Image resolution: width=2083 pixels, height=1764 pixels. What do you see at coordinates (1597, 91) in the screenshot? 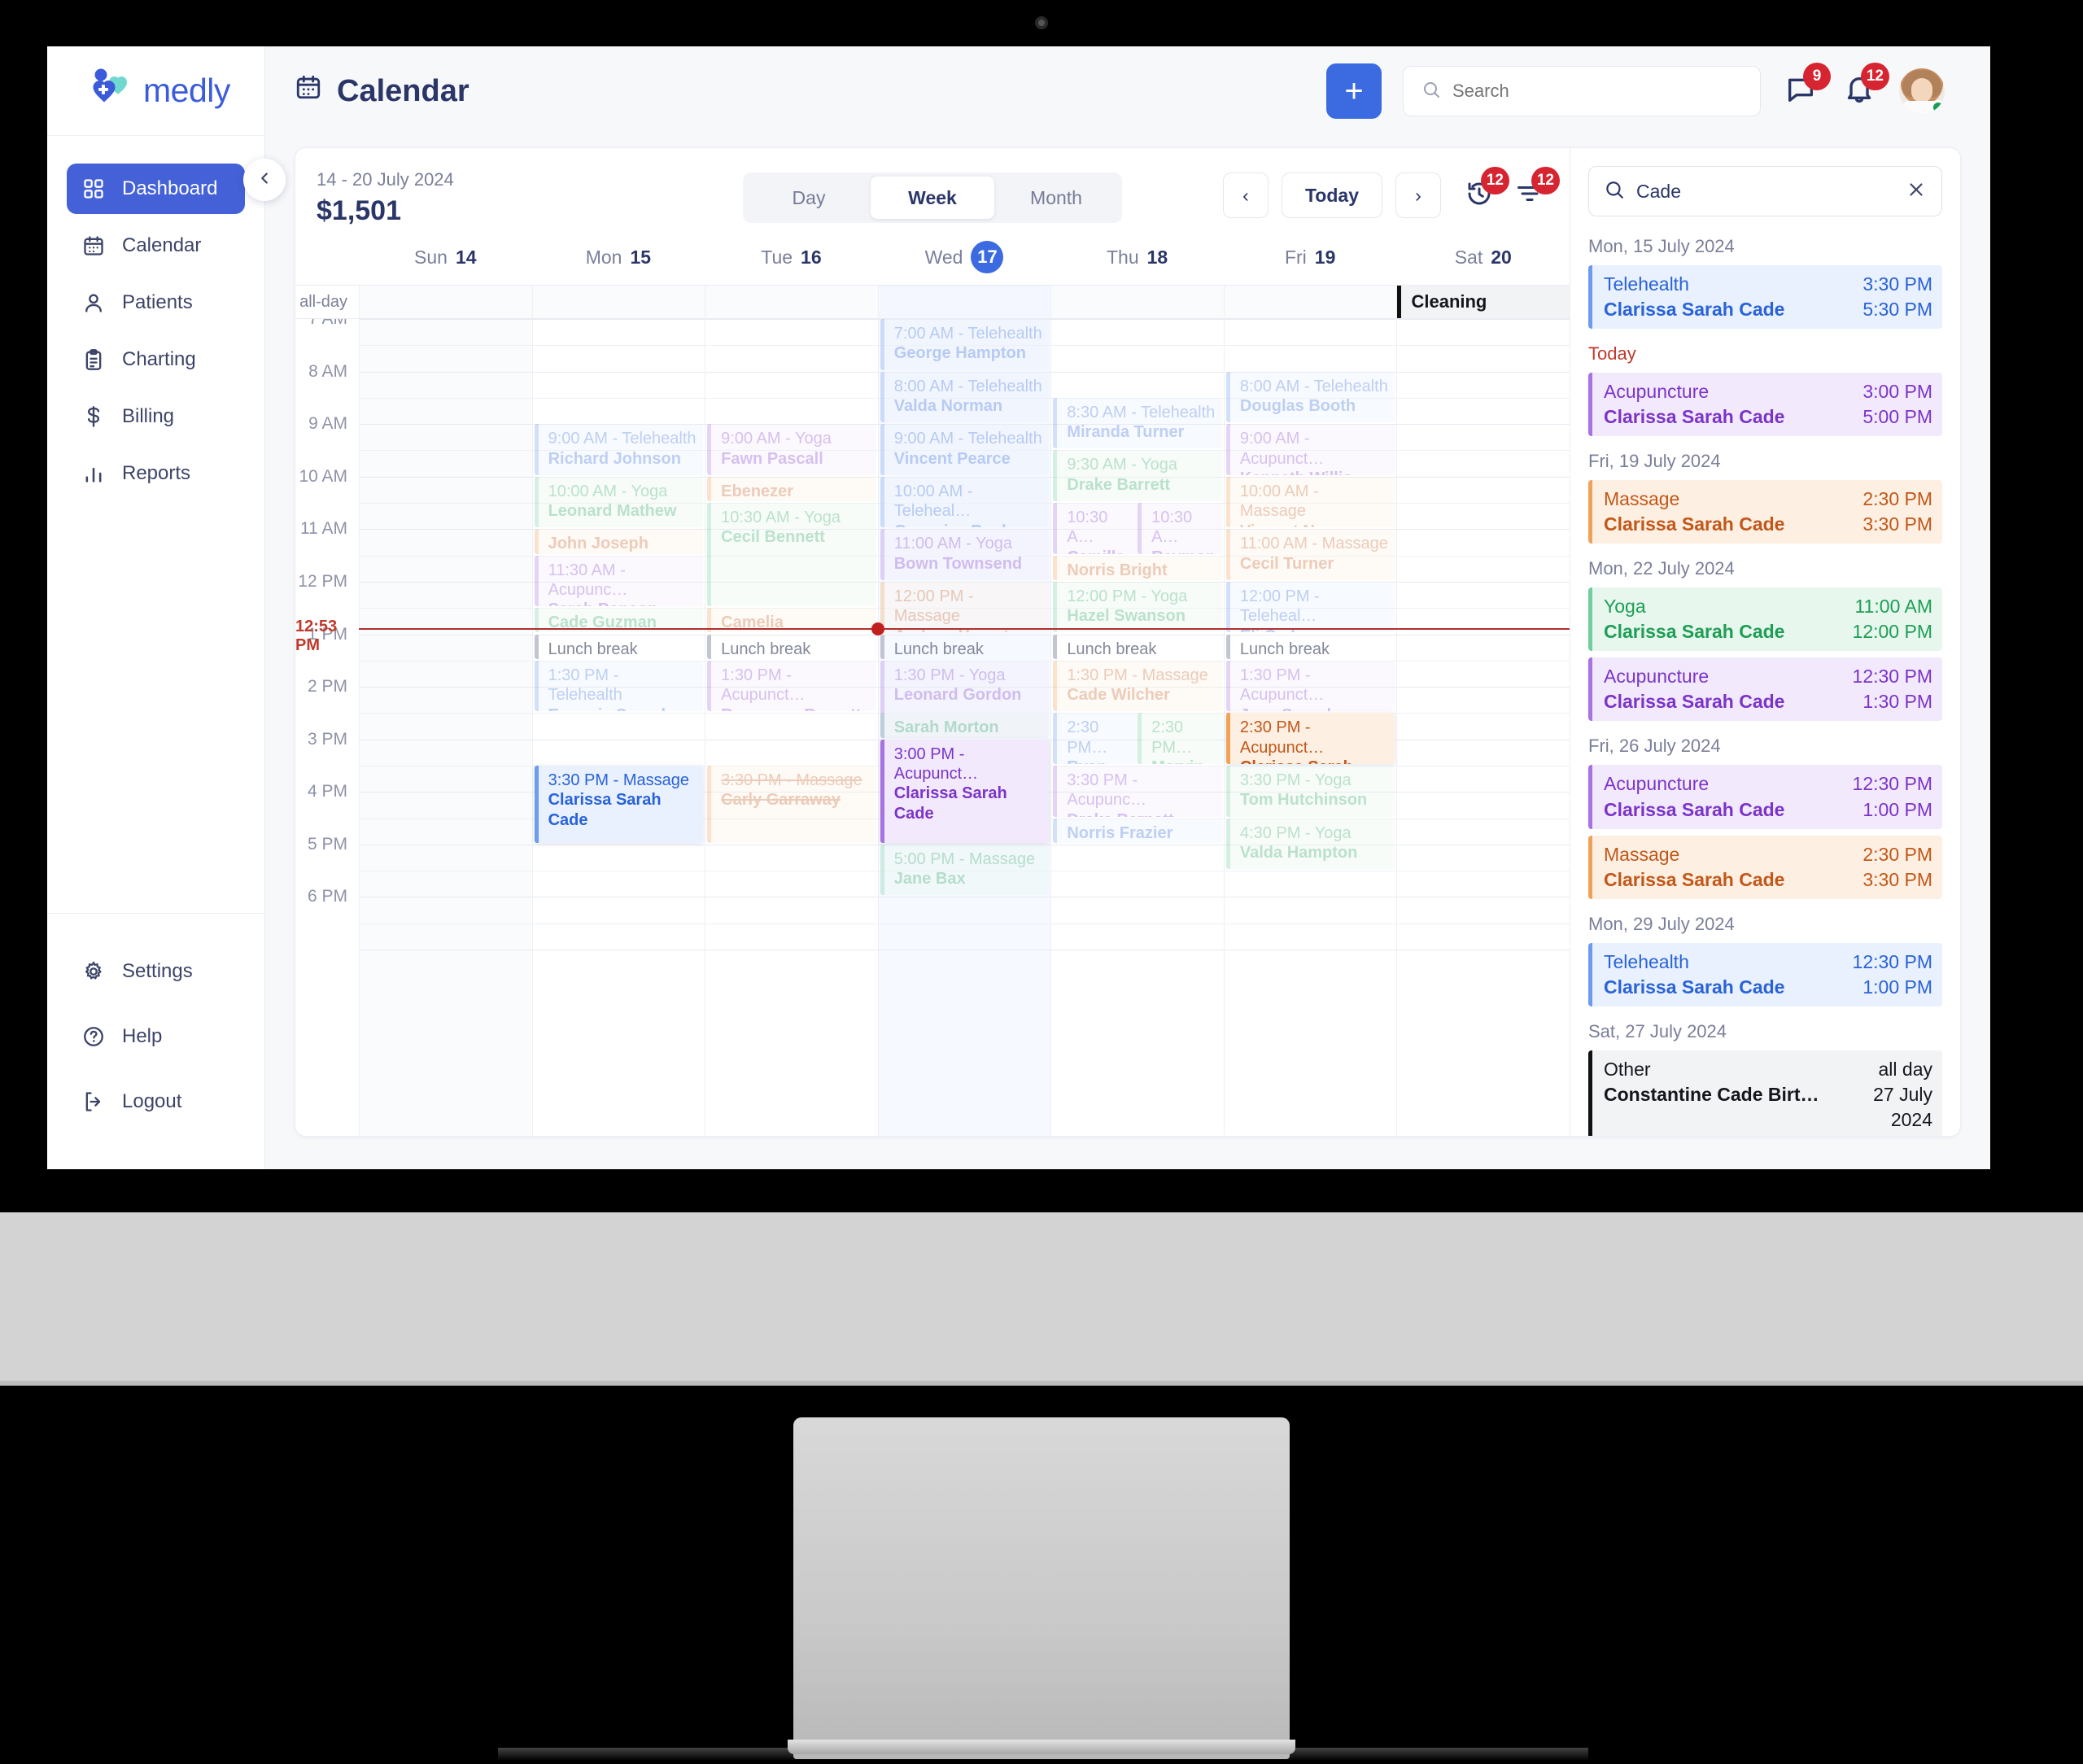
I see `search-input` at bounding box center [1597, 91].